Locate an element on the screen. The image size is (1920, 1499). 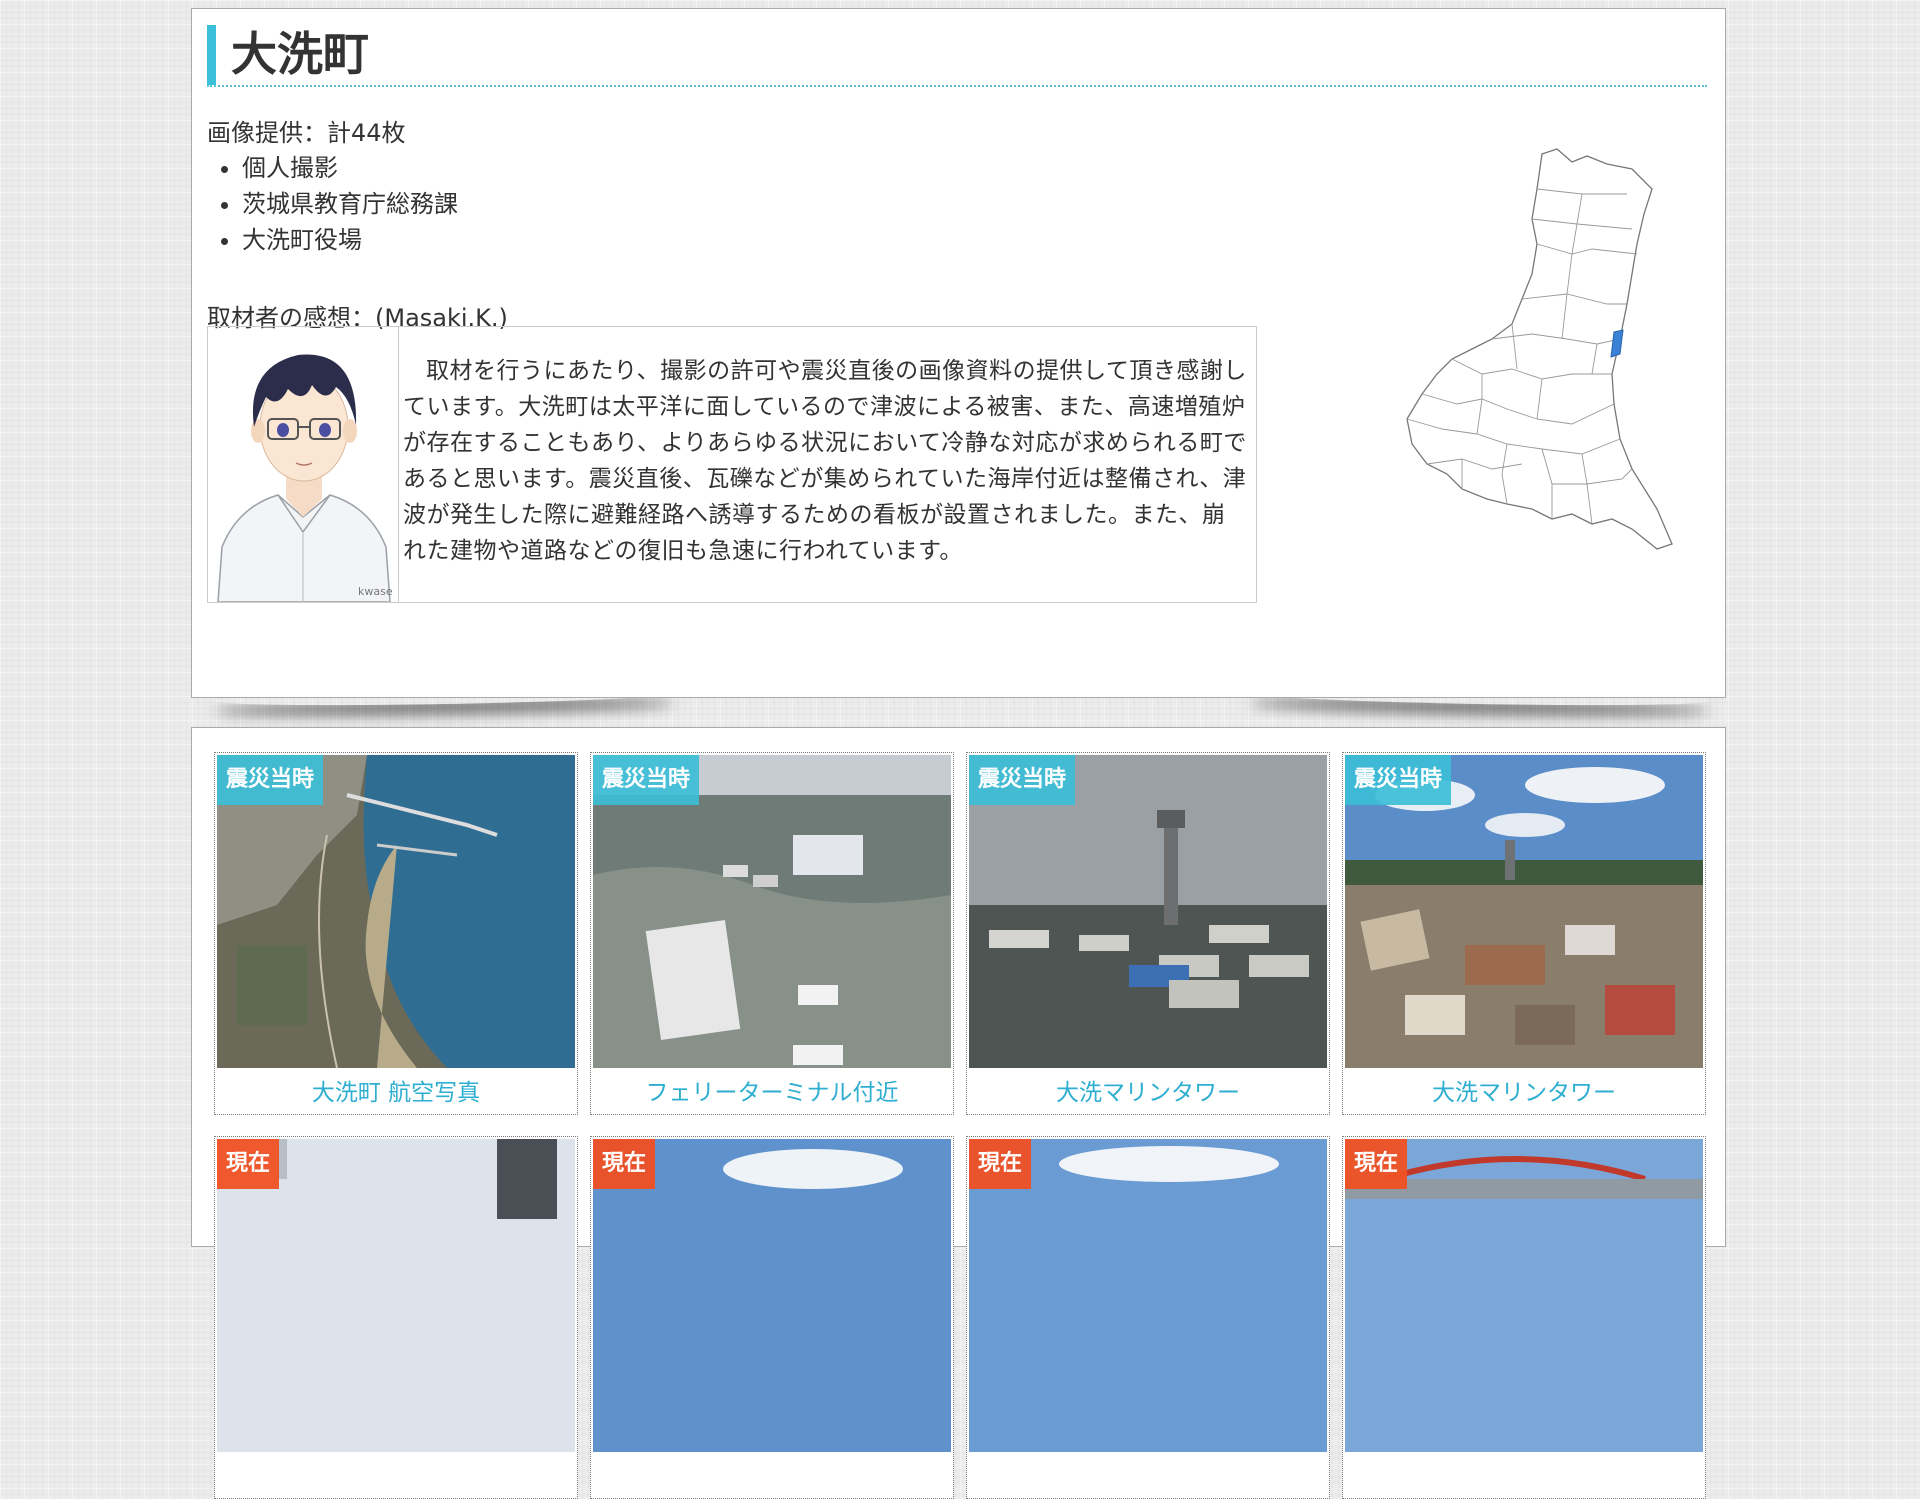
photo-card: 震災当時 フェリーターミナル付近 is located at coordinates (772, 933).